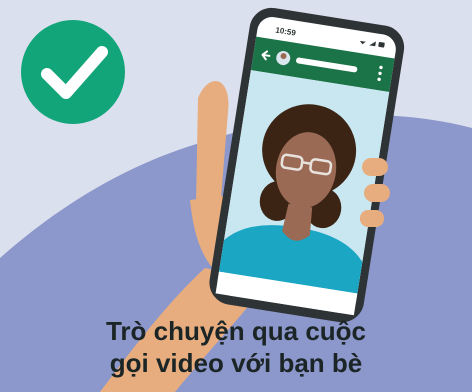  I want to click on caption-line-1: Trò chuyện qua cuộc, so click(236, 331).